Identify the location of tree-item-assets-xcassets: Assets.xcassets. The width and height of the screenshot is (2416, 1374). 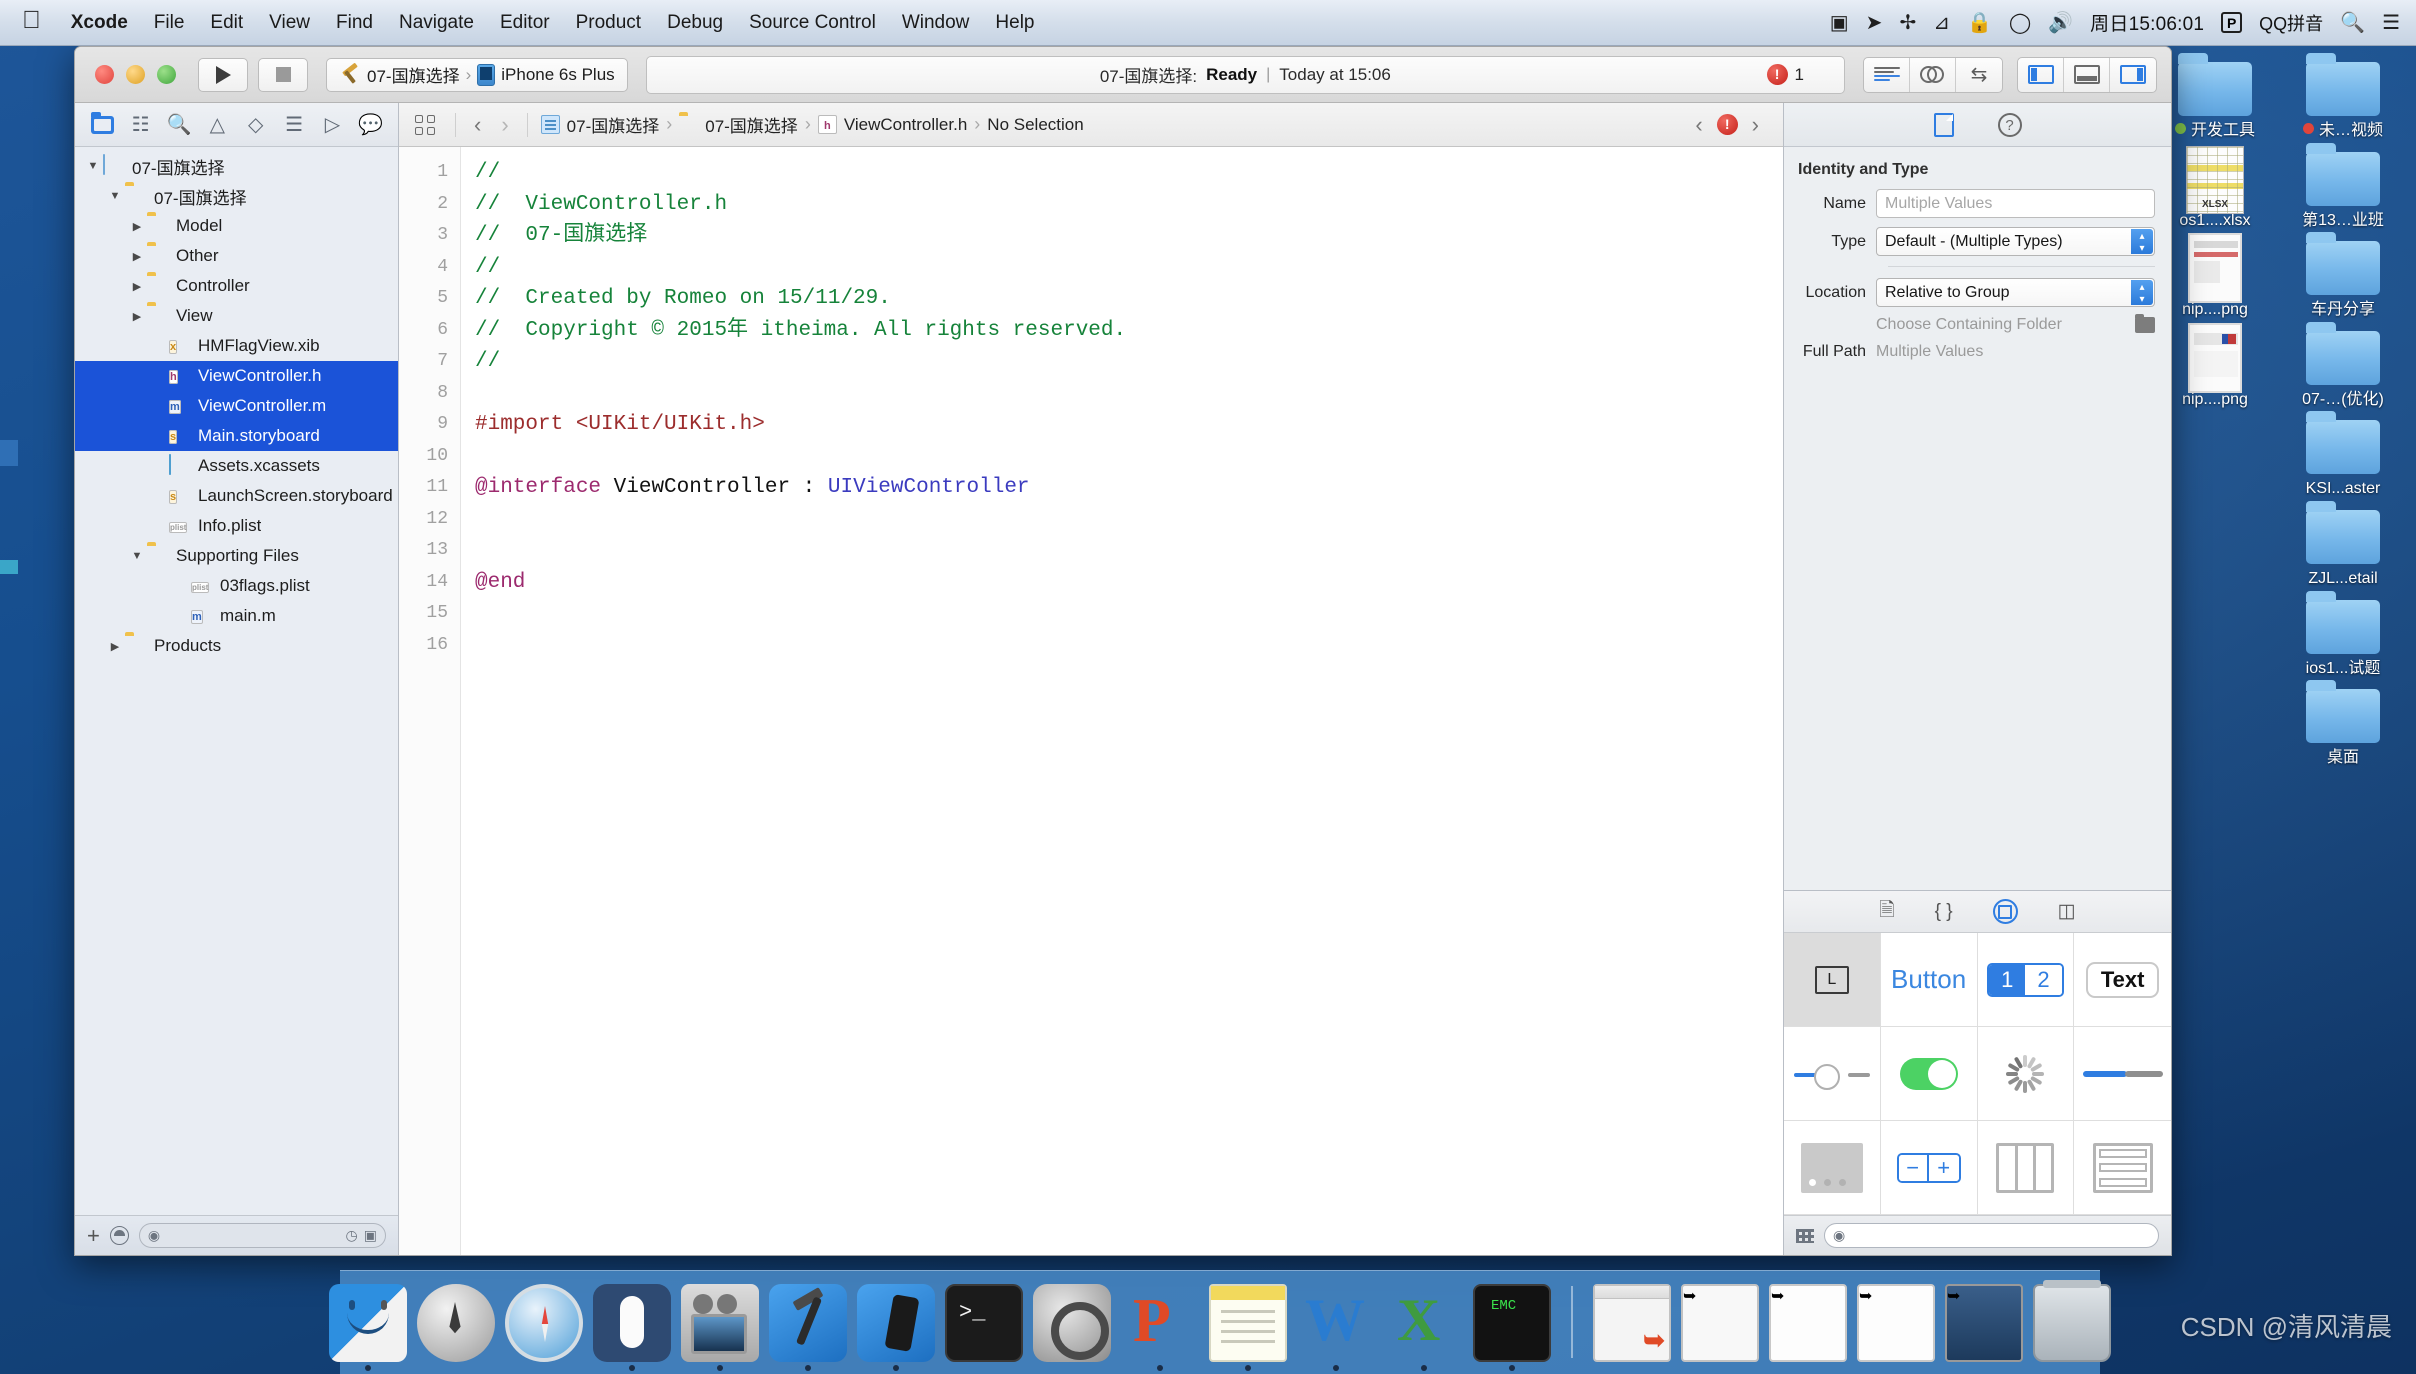
(236, 466).